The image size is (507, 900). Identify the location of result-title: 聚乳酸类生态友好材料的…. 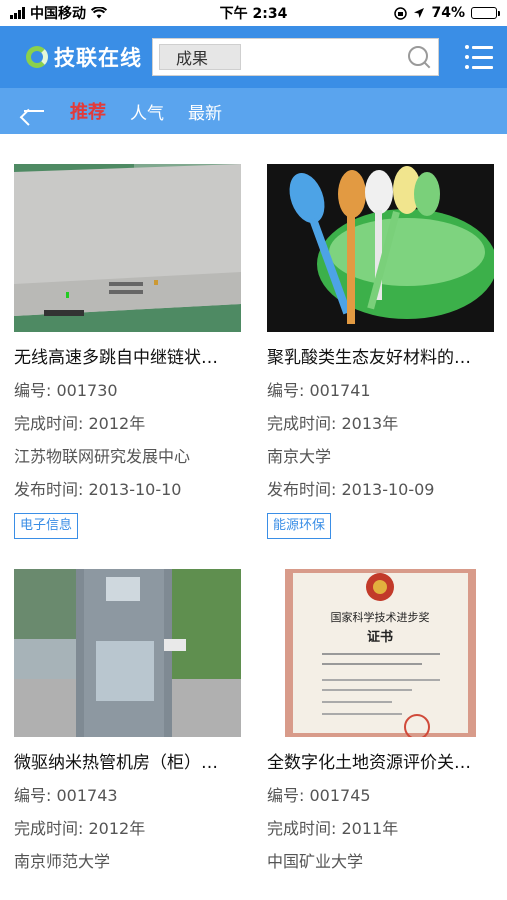
(380, 358).